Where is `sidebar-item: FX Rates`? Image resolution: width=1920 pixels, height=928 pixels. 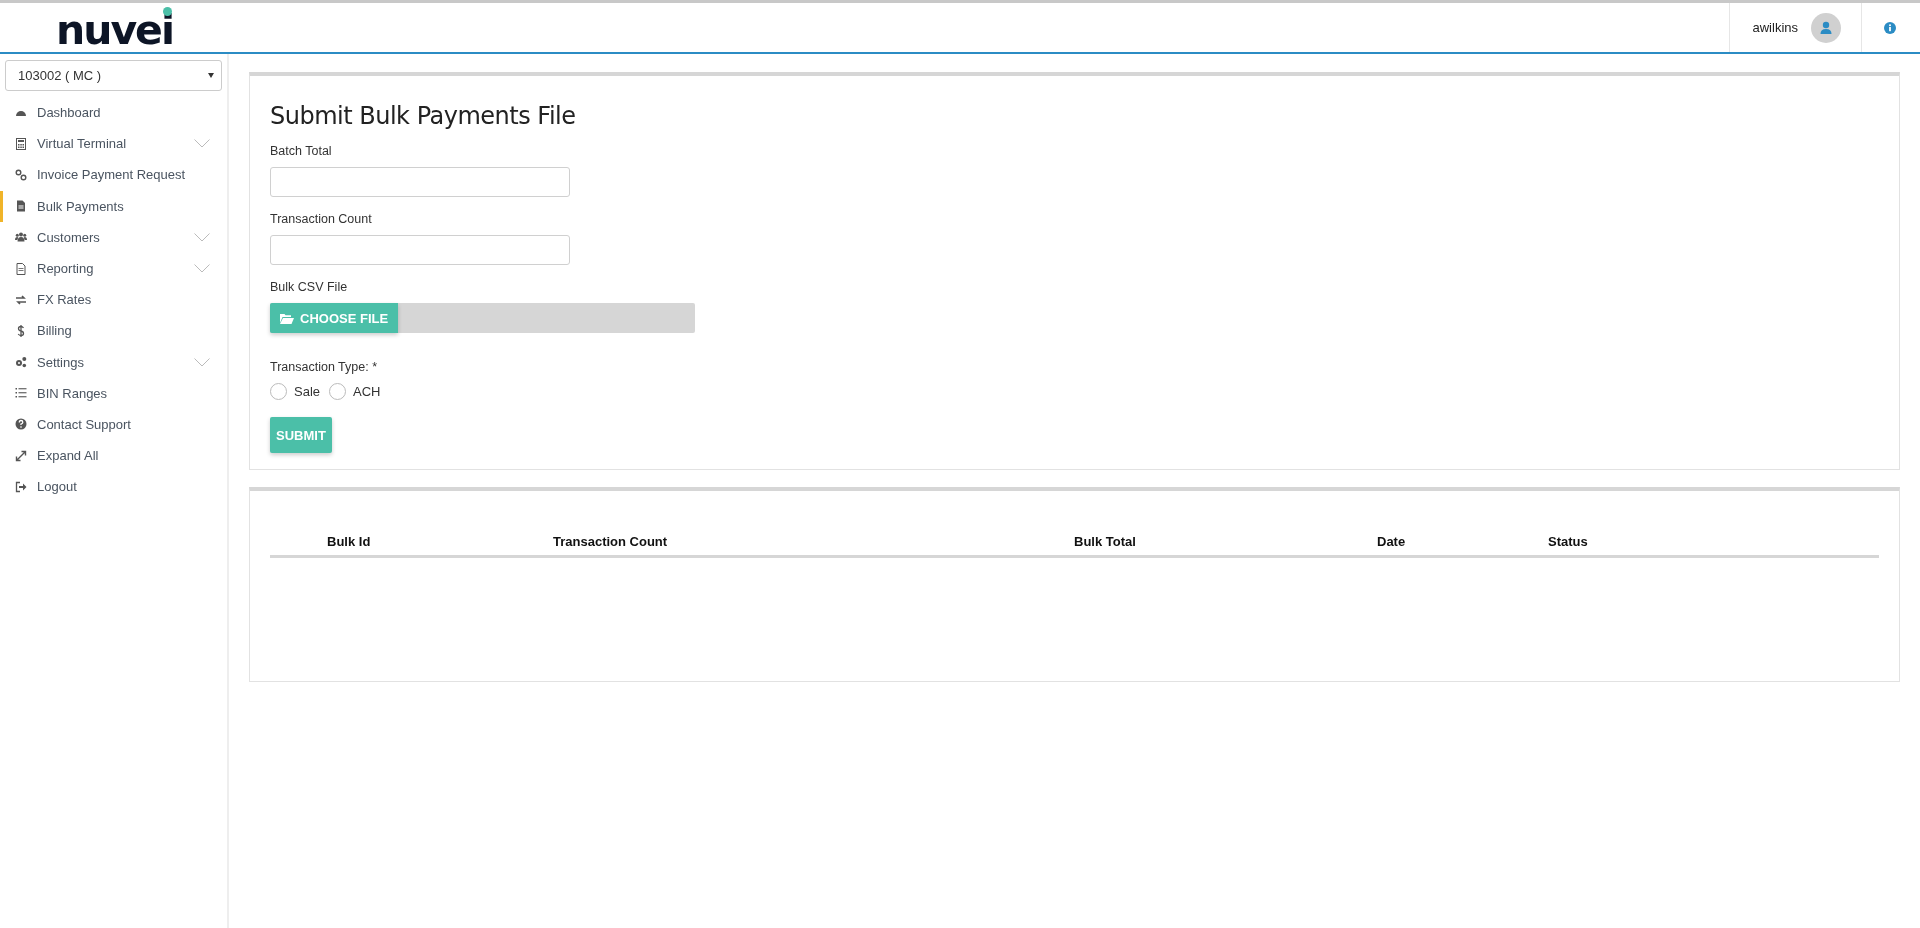
sidebar-item: FX Rates is located at coordinates (111, 300).